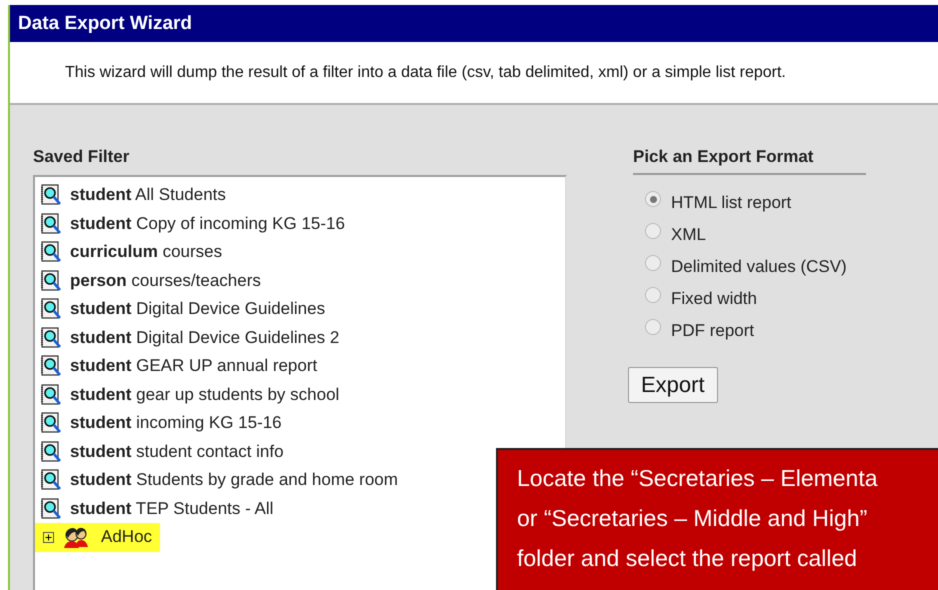 This screenshot has height=590, width=938. I want to click on filter-item: student Copy of incoming KG 15-16, so click(207, 224).